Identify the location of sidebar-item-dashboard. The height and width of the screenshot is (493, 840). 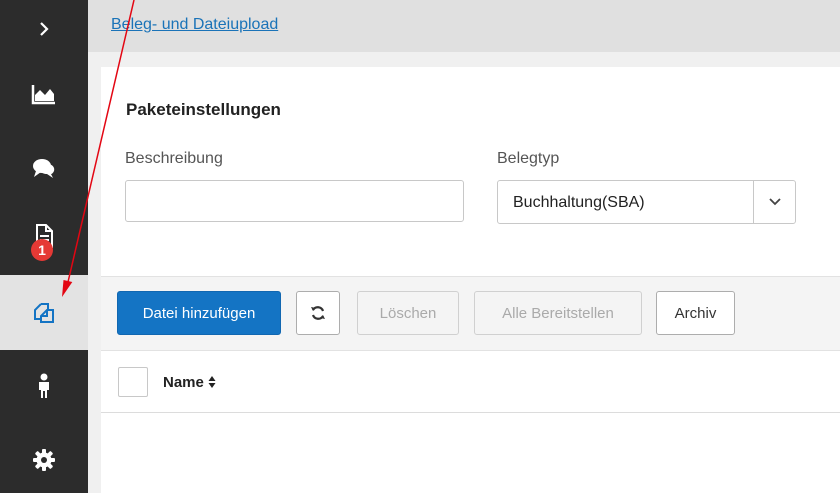
(44, 94).